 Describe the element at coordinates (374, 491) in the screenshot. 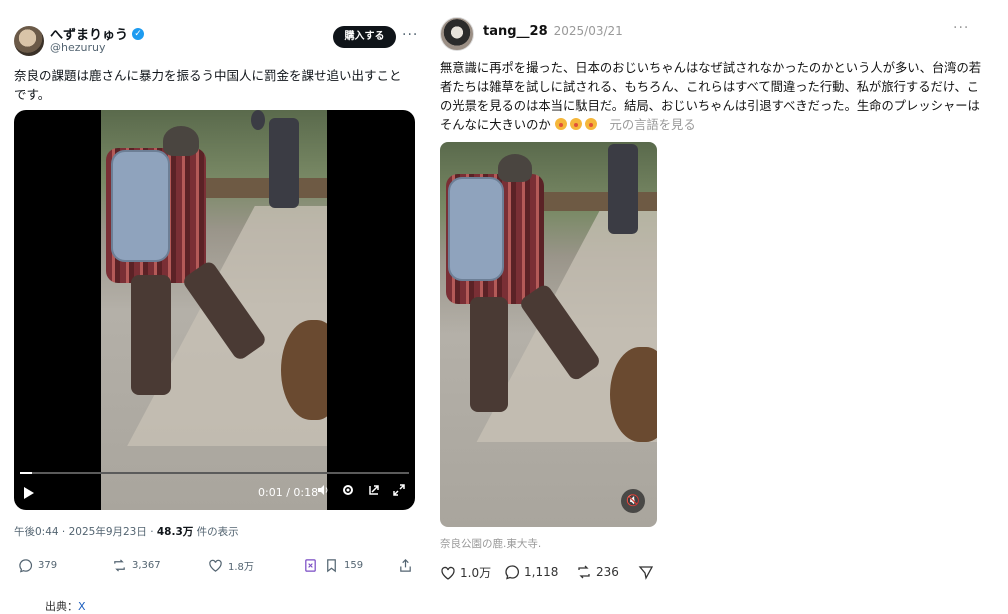

I see `picture-in-picture-icon` at that location.